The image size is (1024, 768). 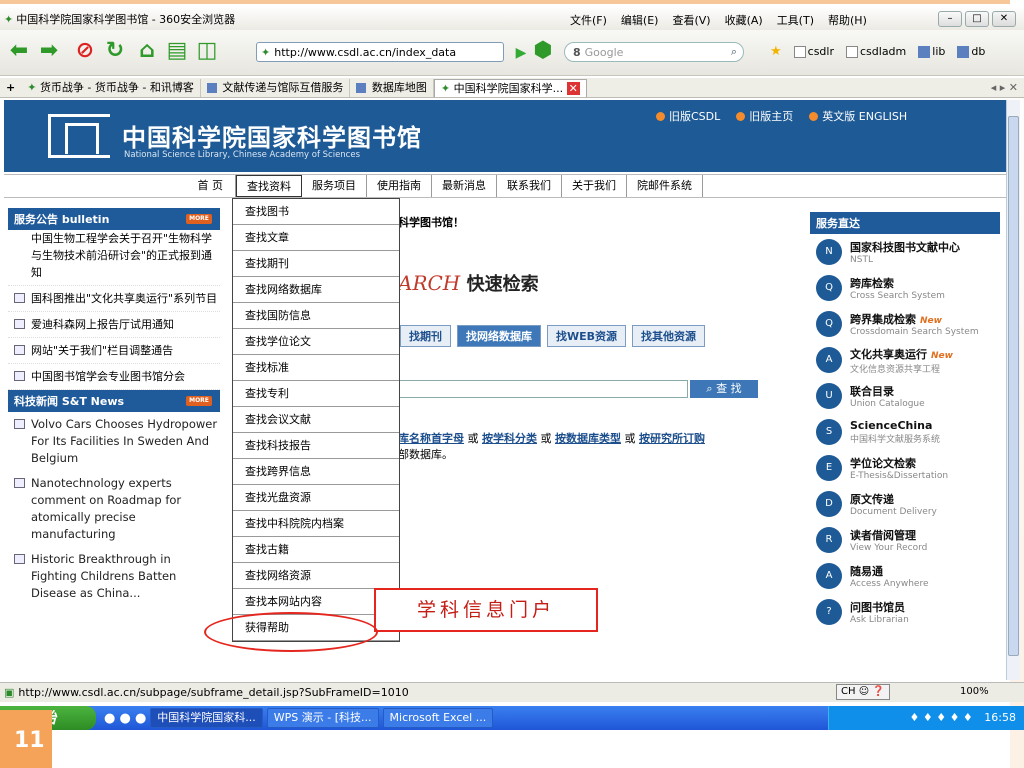 I want to click on dropdown-item: 查找国防信息, so click(x=316, y=316).